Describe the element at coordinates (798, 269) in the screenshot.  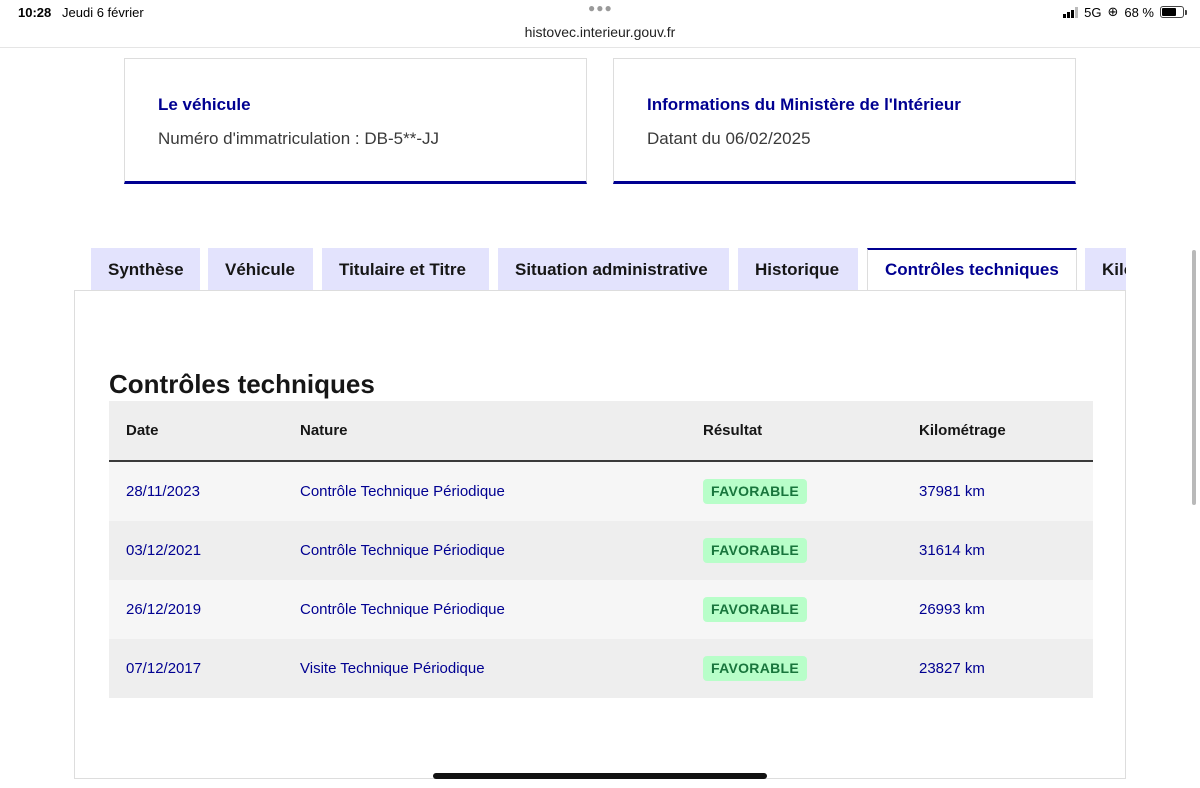
I see `tab-historique: Historique` at that location.